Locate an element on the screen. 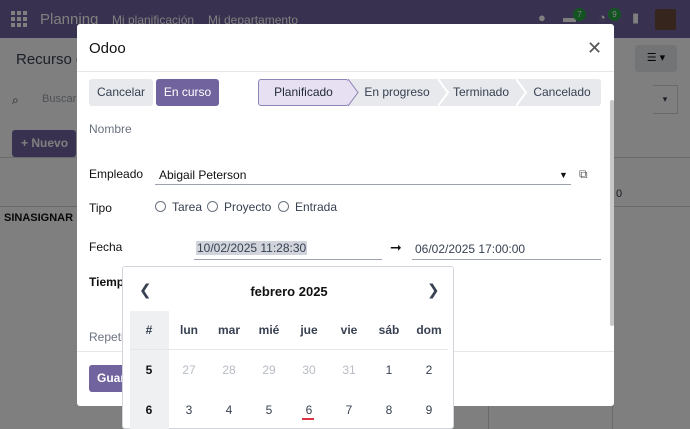 This screenshot has width=690, height=429. type-option-label: Proyecto is located at coordinates (248, 207).